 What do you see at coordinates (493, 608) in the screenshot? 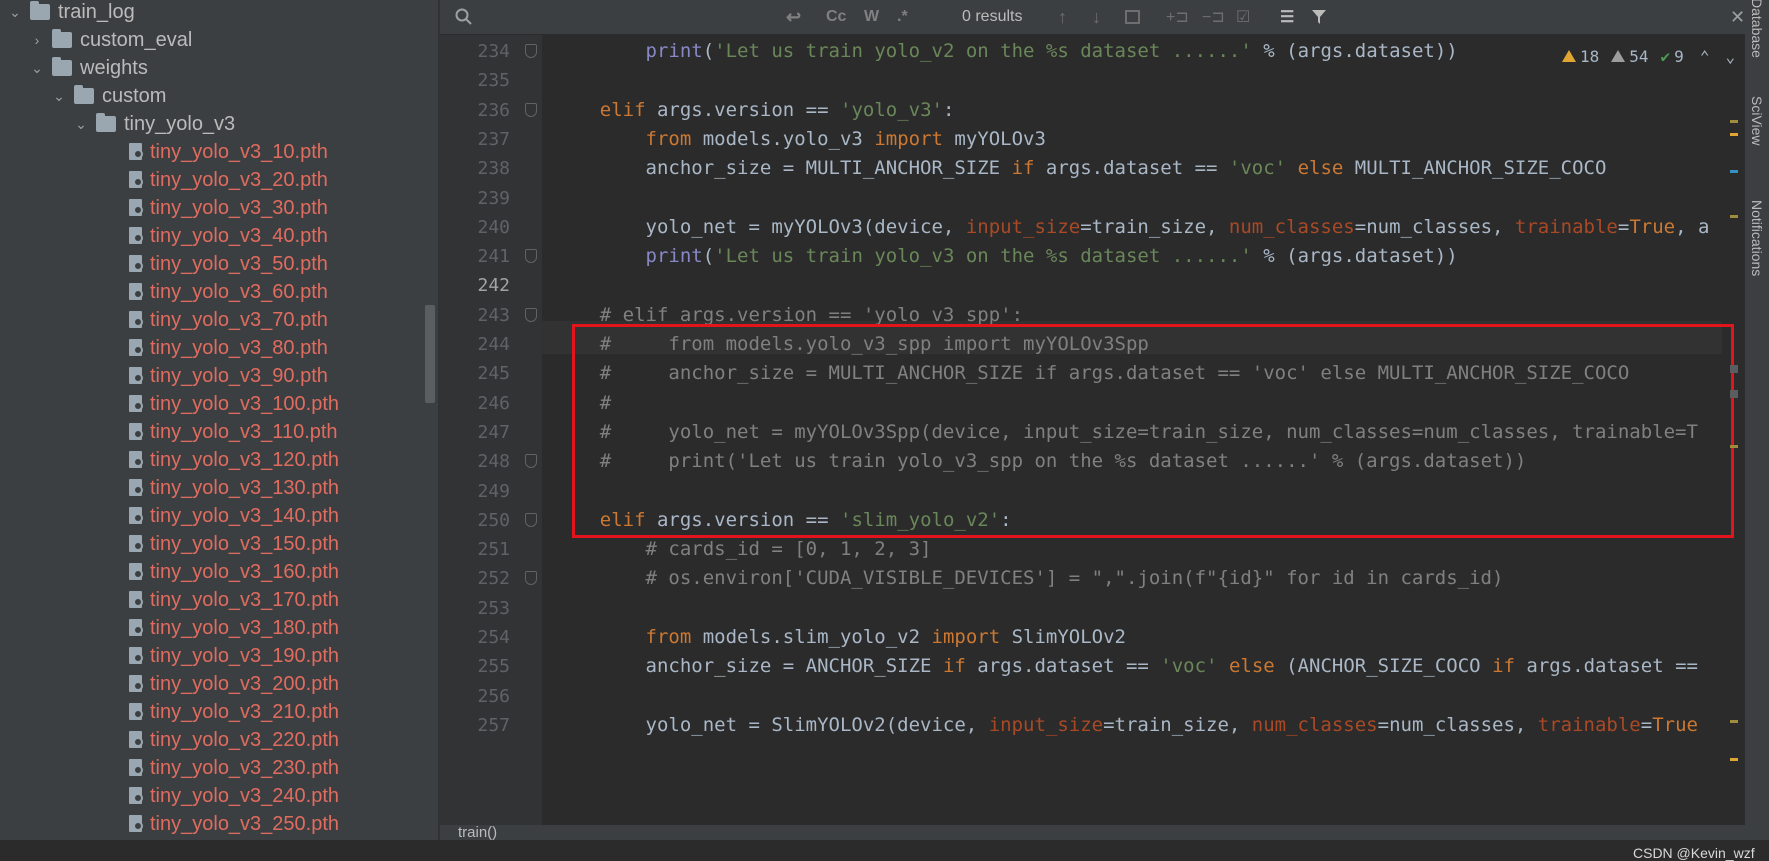
I see `line-number: 253` at bounding box center [493, 608].